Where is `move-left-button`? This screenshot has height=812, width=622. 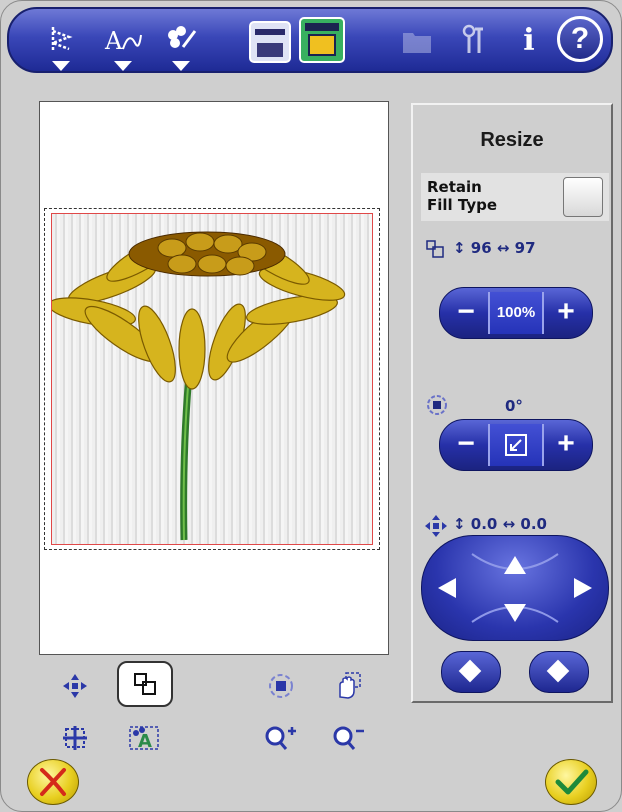 move-left-button is located at coordinates (447, 588).